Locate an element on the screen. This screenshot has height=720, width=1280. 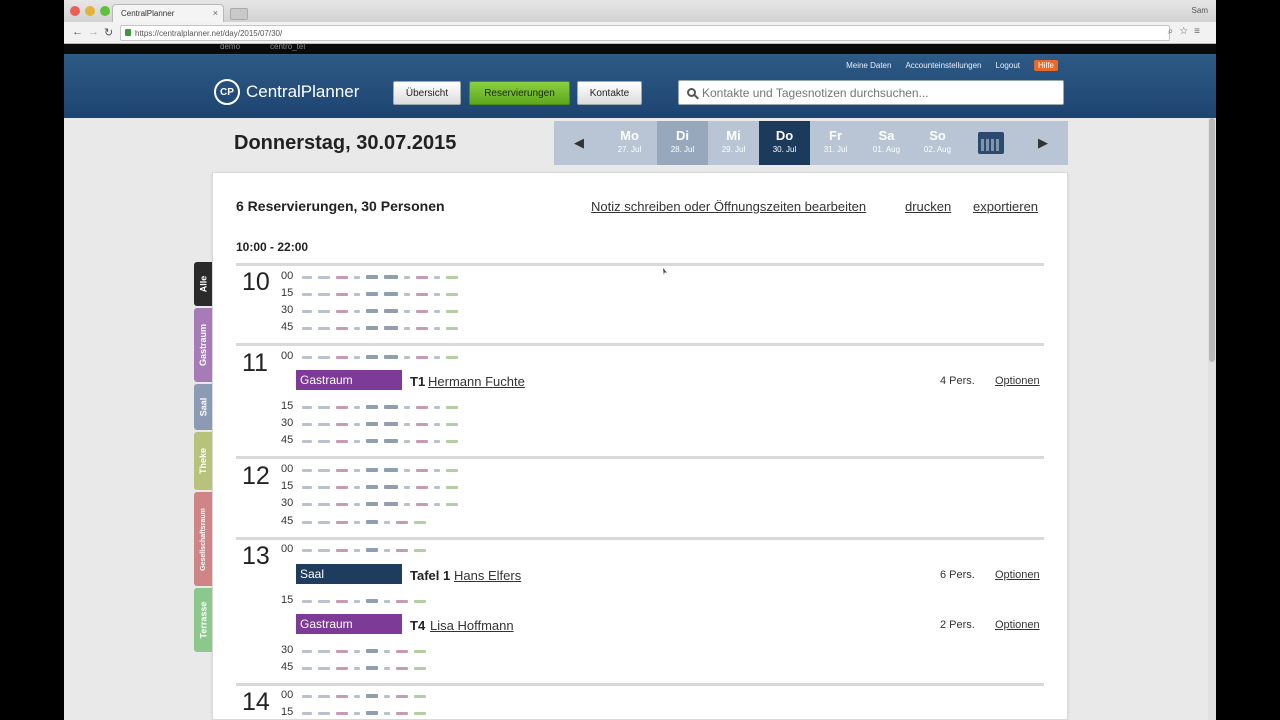
week-day-di: Di 28. Jul is located at coordinates (682, 143).